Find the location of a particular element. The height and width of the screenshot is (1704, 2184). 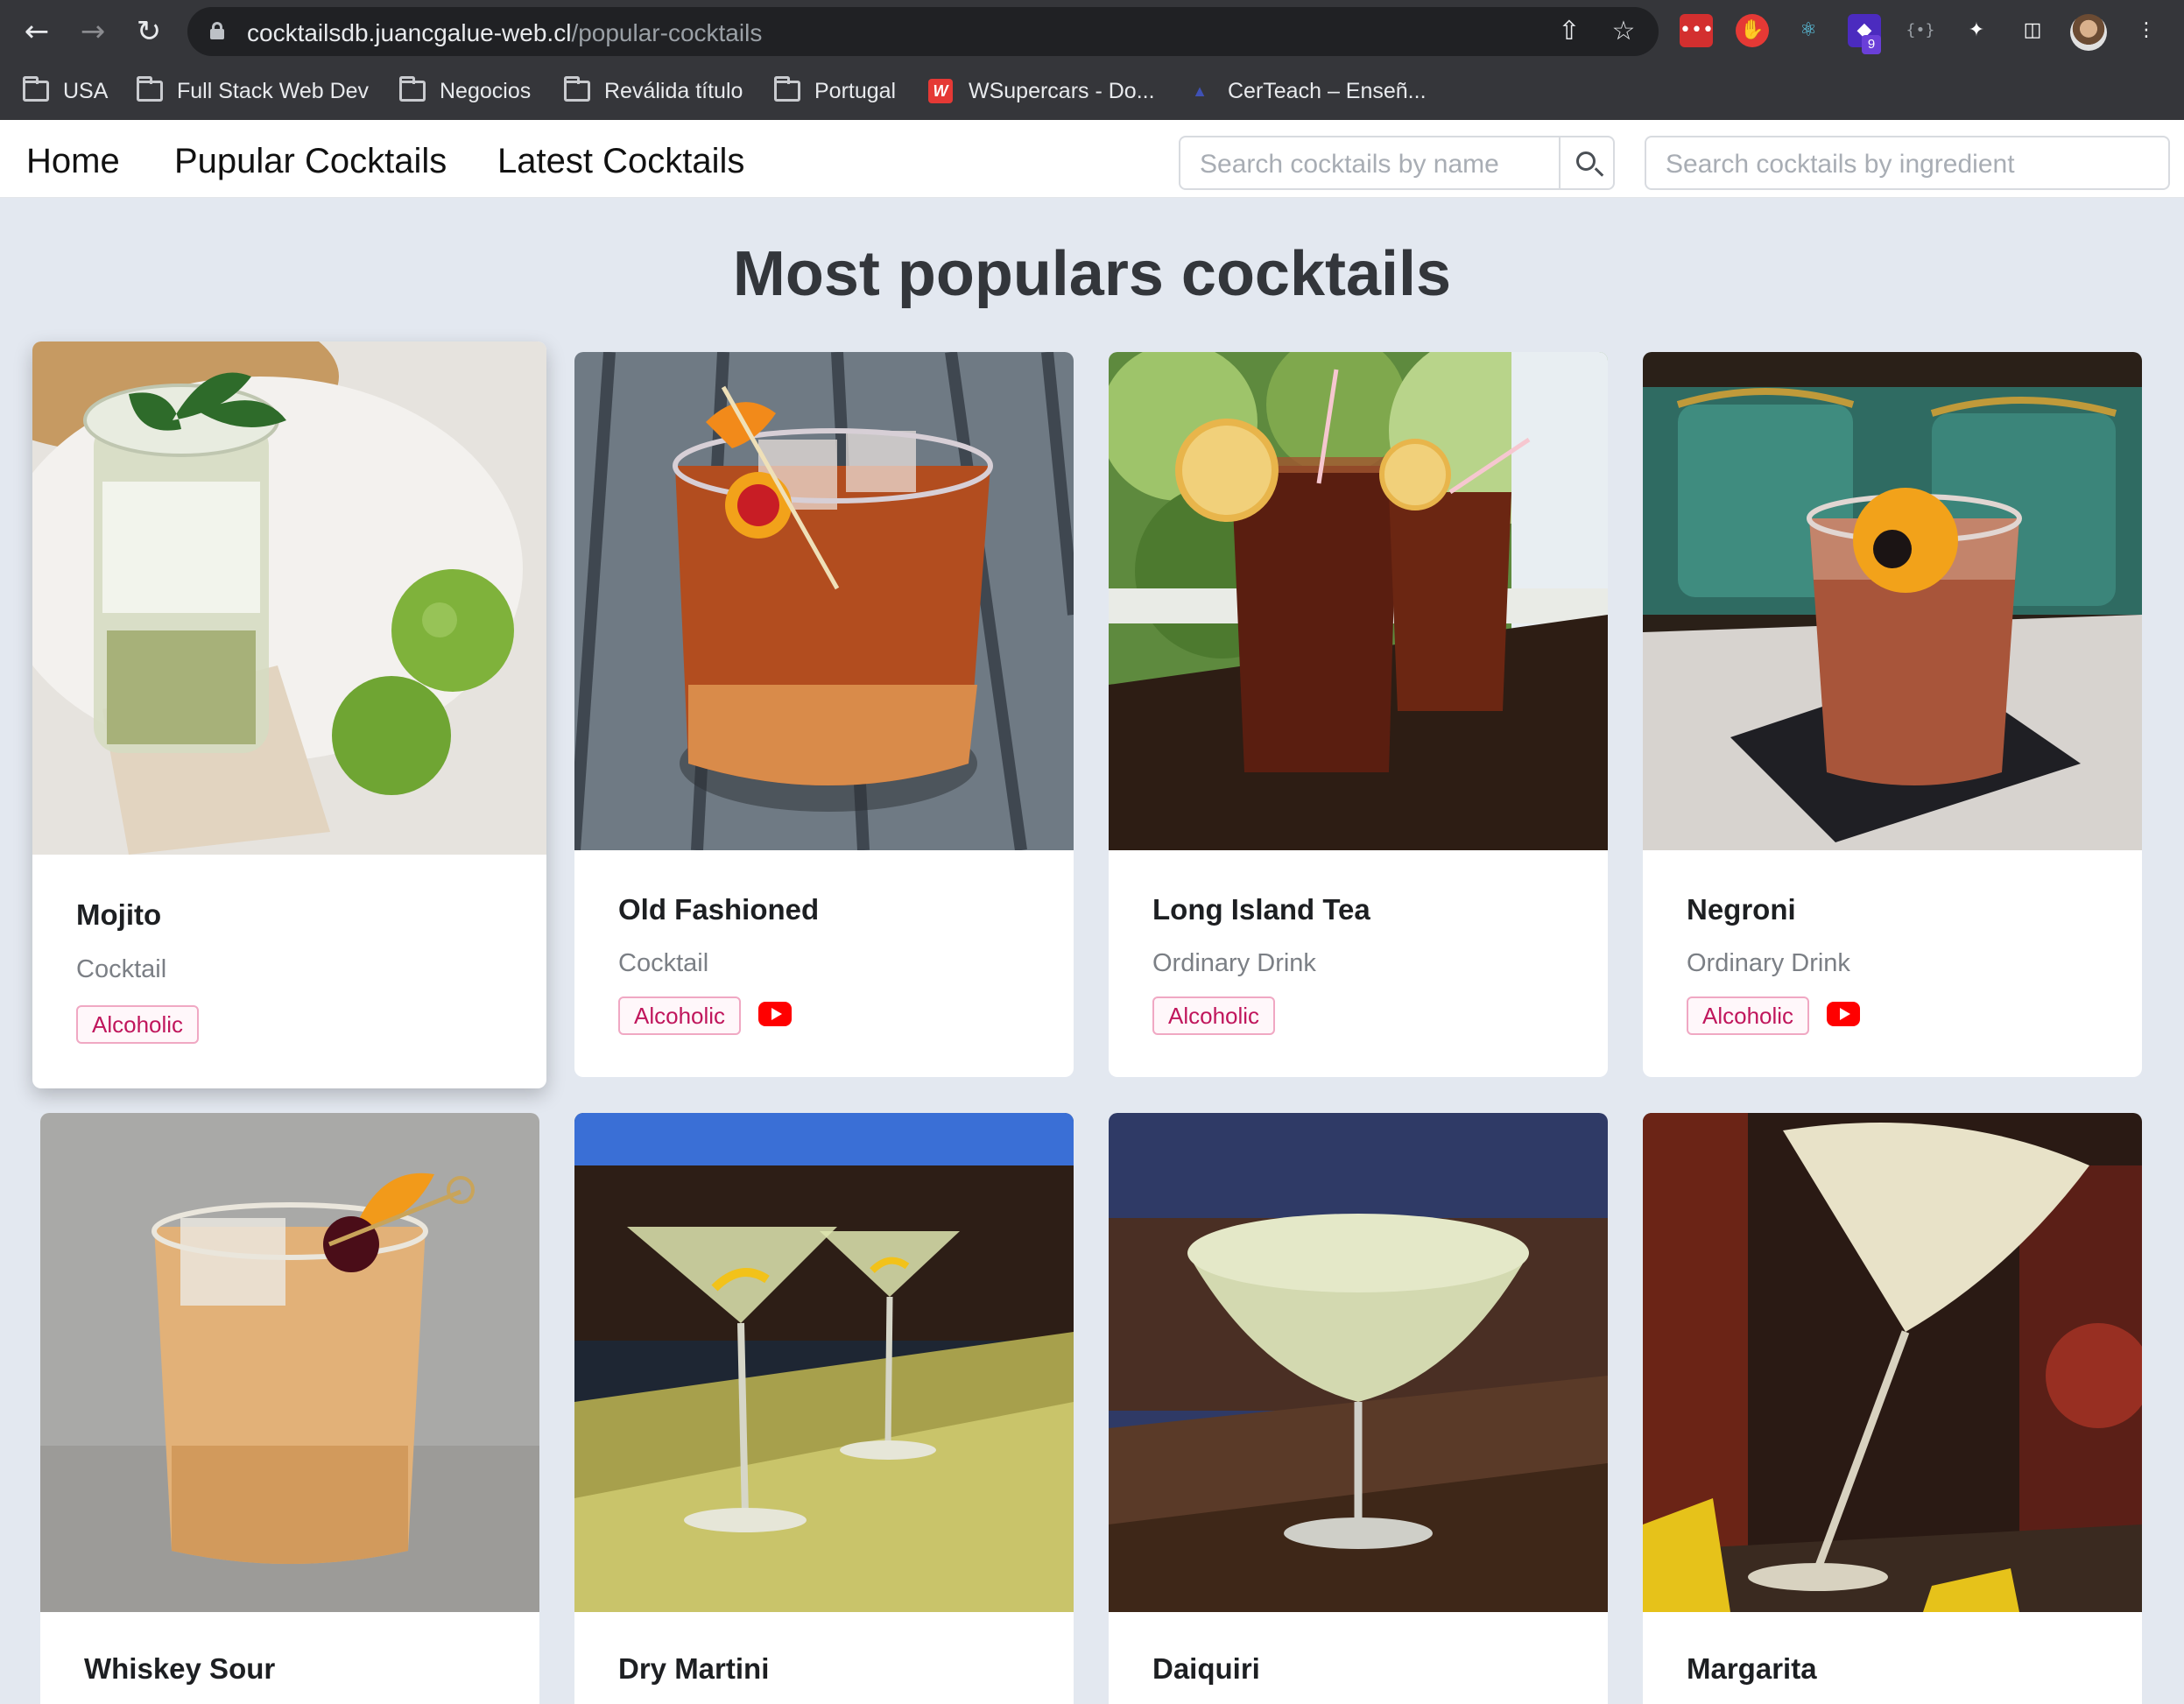

cocktail-card-margarita: Margarita is located at coordinates (1892, 1408).